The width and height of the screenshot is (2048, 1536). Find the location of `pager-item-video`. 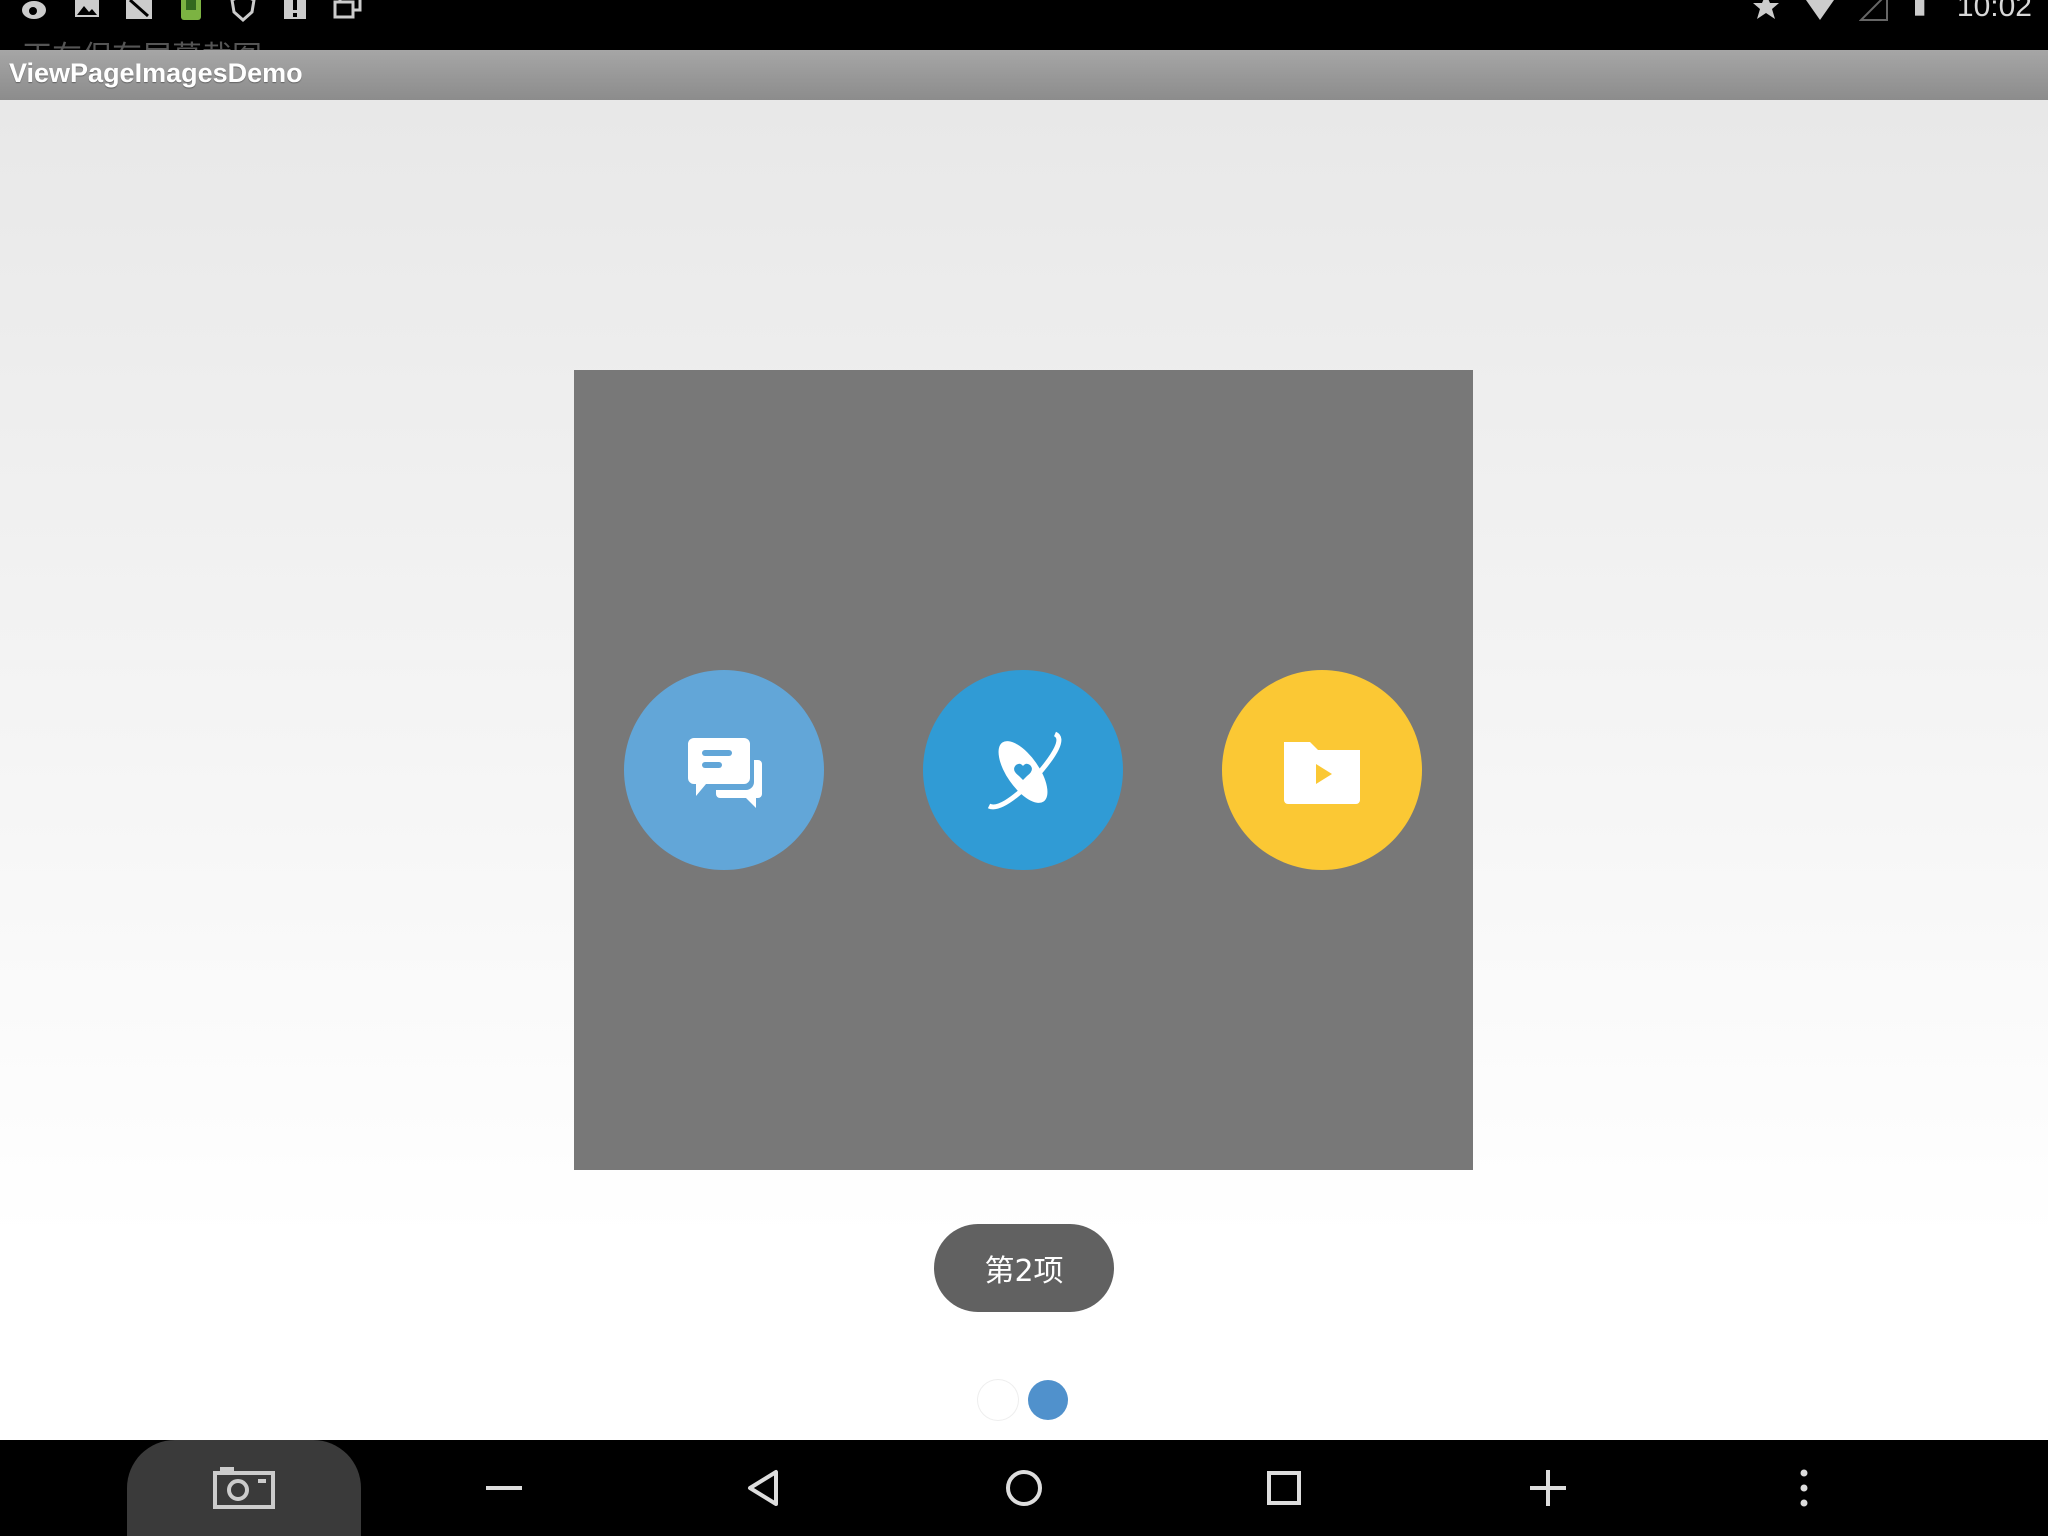

pager-item-video is located at coordinates (1322, 770).